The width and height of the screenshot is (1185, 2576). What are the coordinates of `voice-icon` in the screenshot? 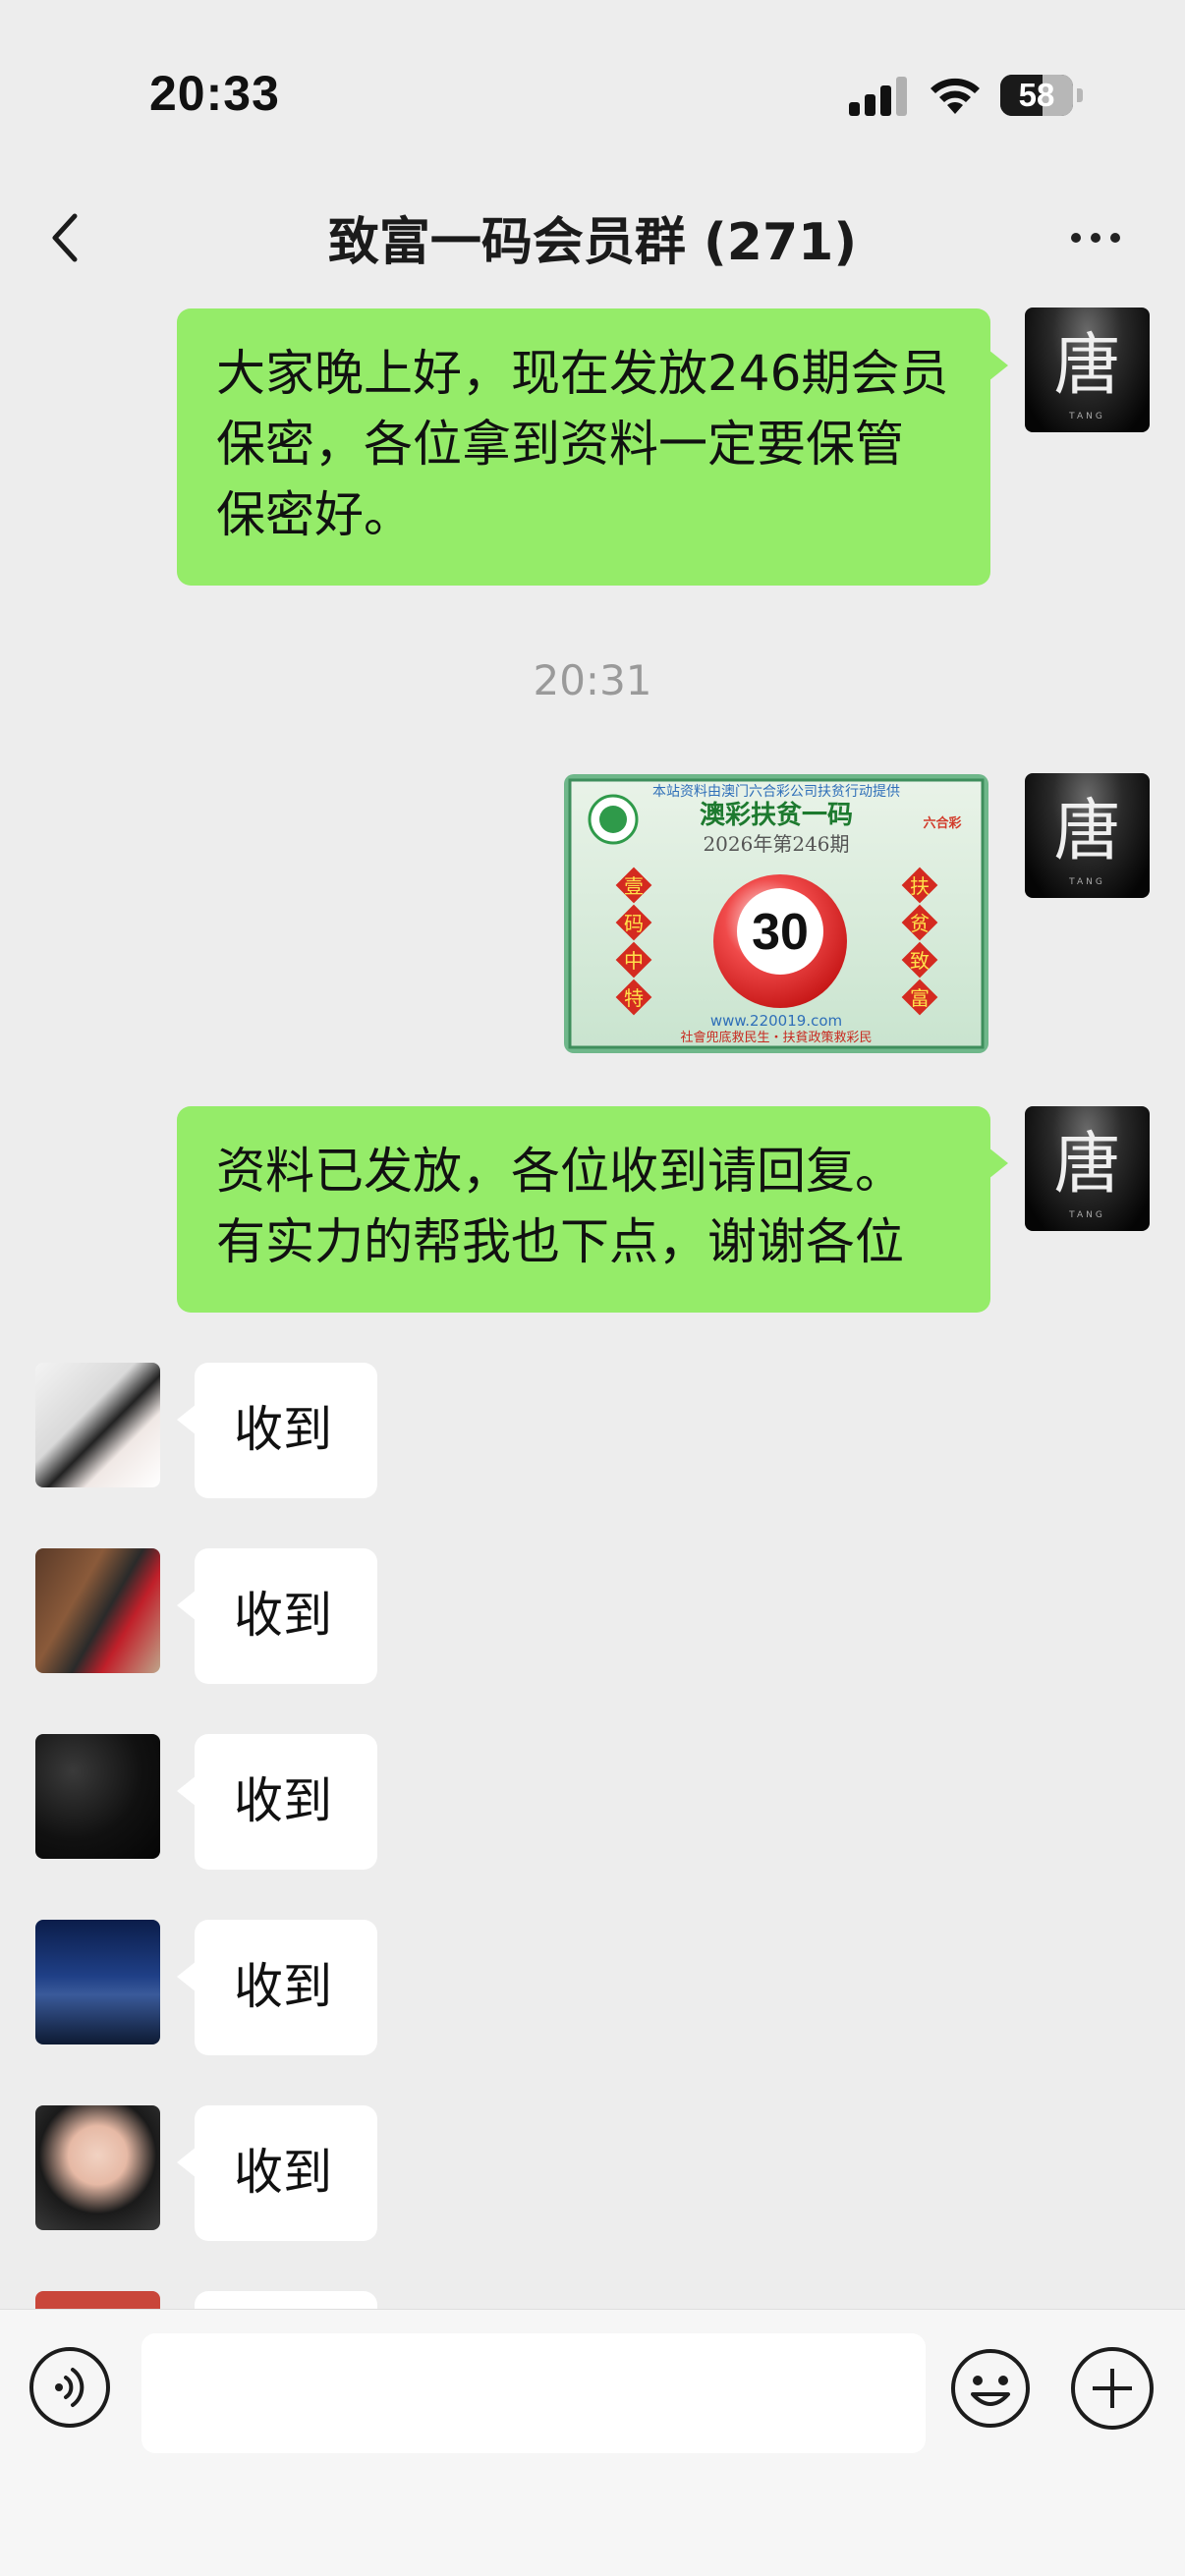 It's located at (70, 2387).